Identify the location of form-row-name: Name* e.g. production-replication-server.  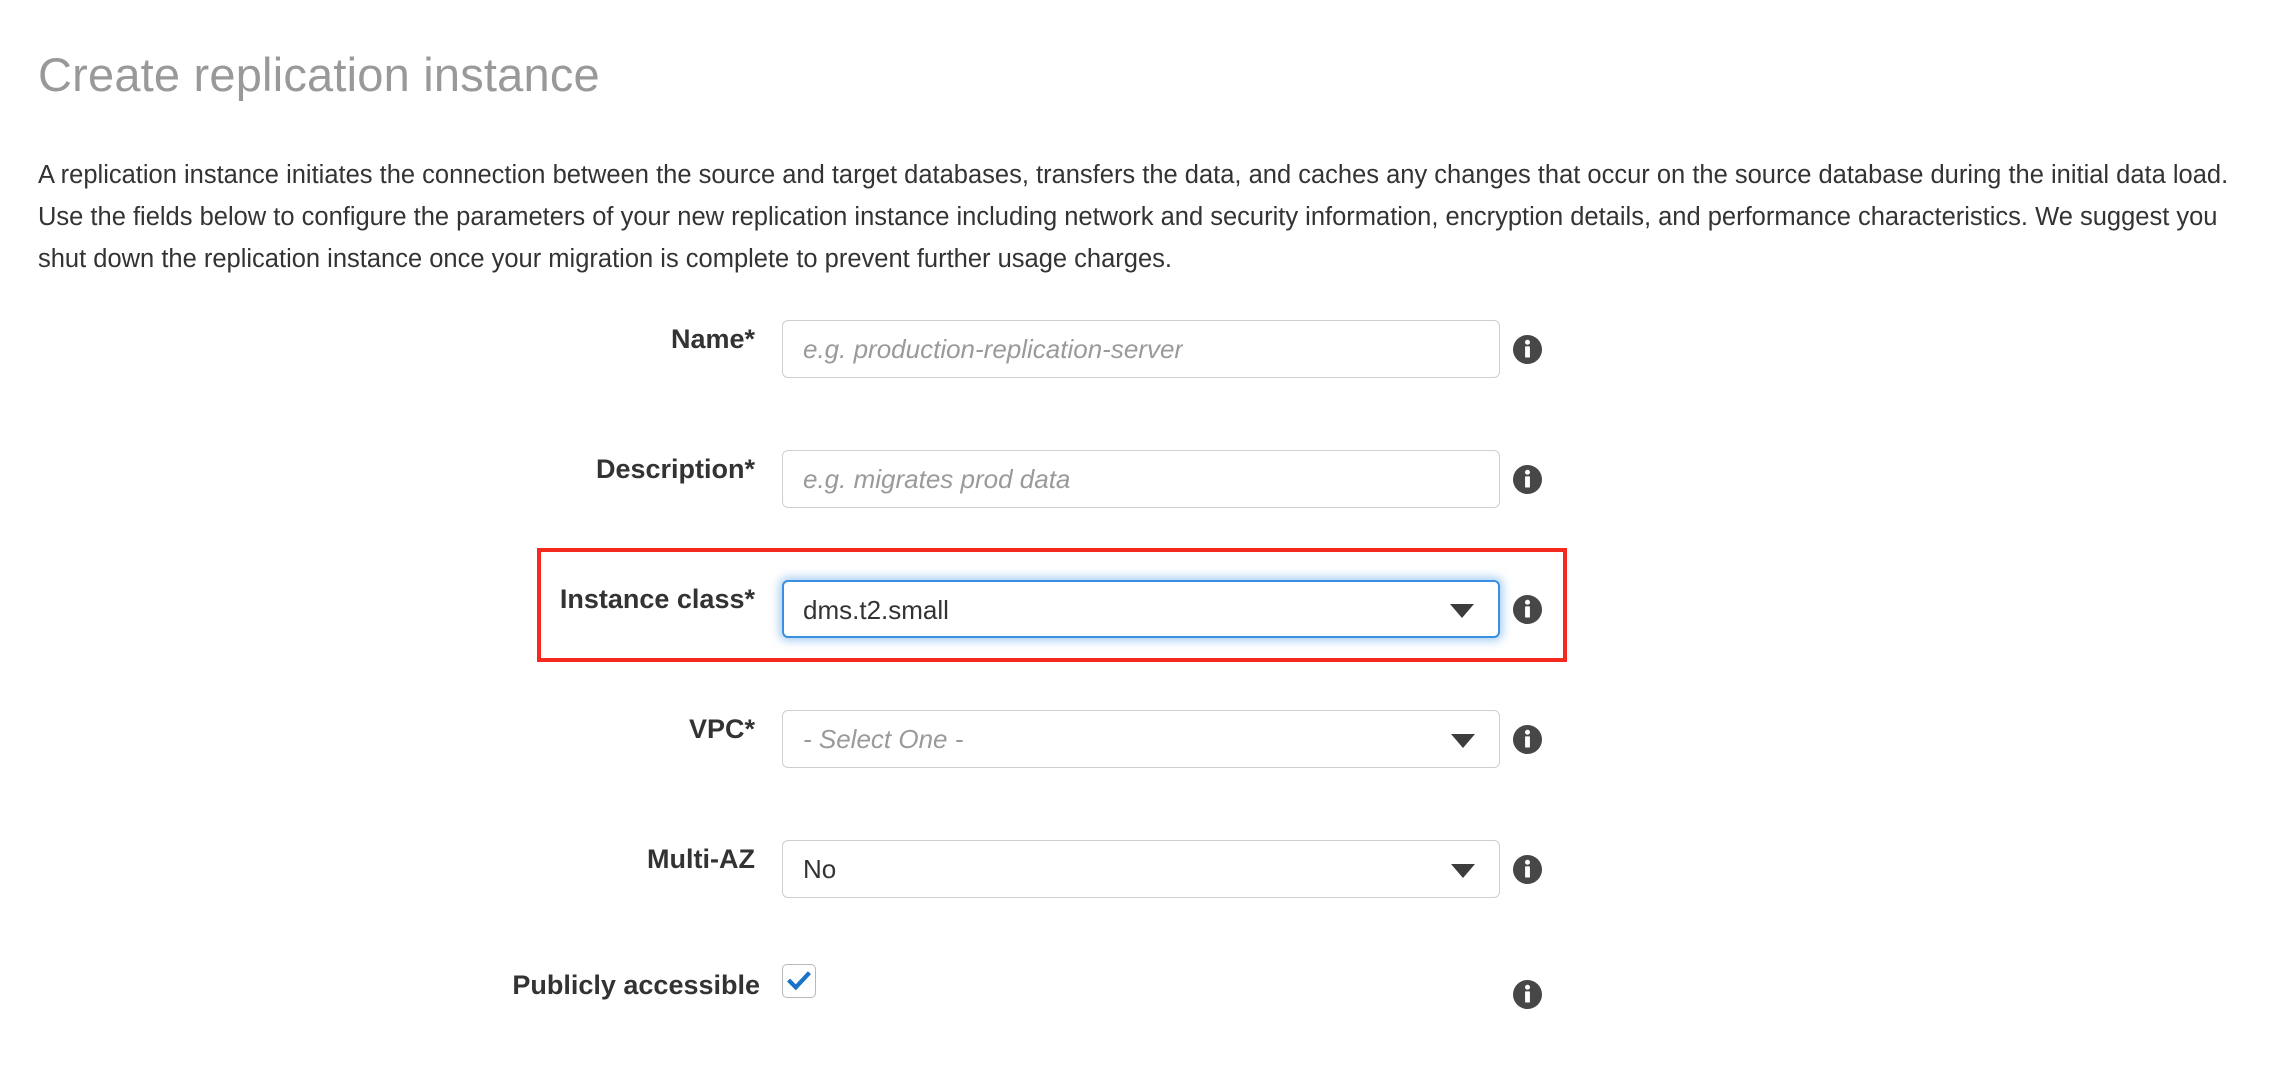
(1138, 365).